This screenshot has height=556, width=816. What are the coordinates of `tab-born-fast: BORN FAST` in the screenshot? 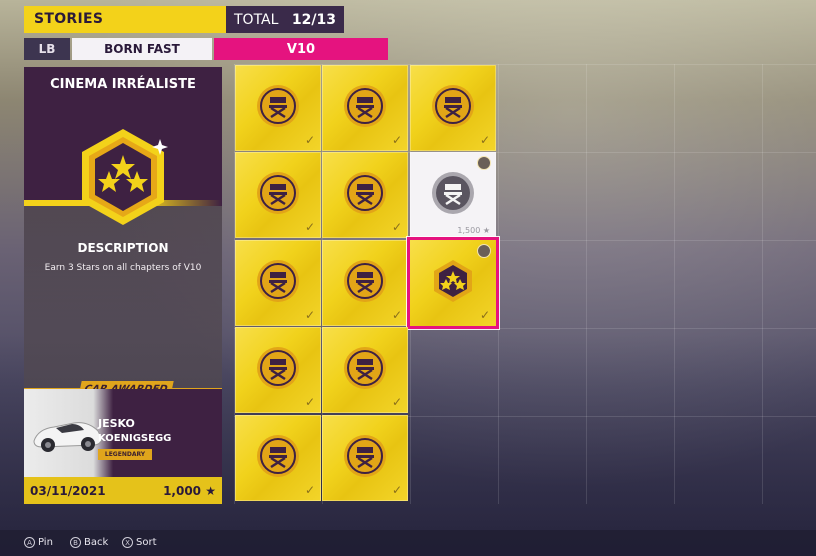 It's located at (142, 49).